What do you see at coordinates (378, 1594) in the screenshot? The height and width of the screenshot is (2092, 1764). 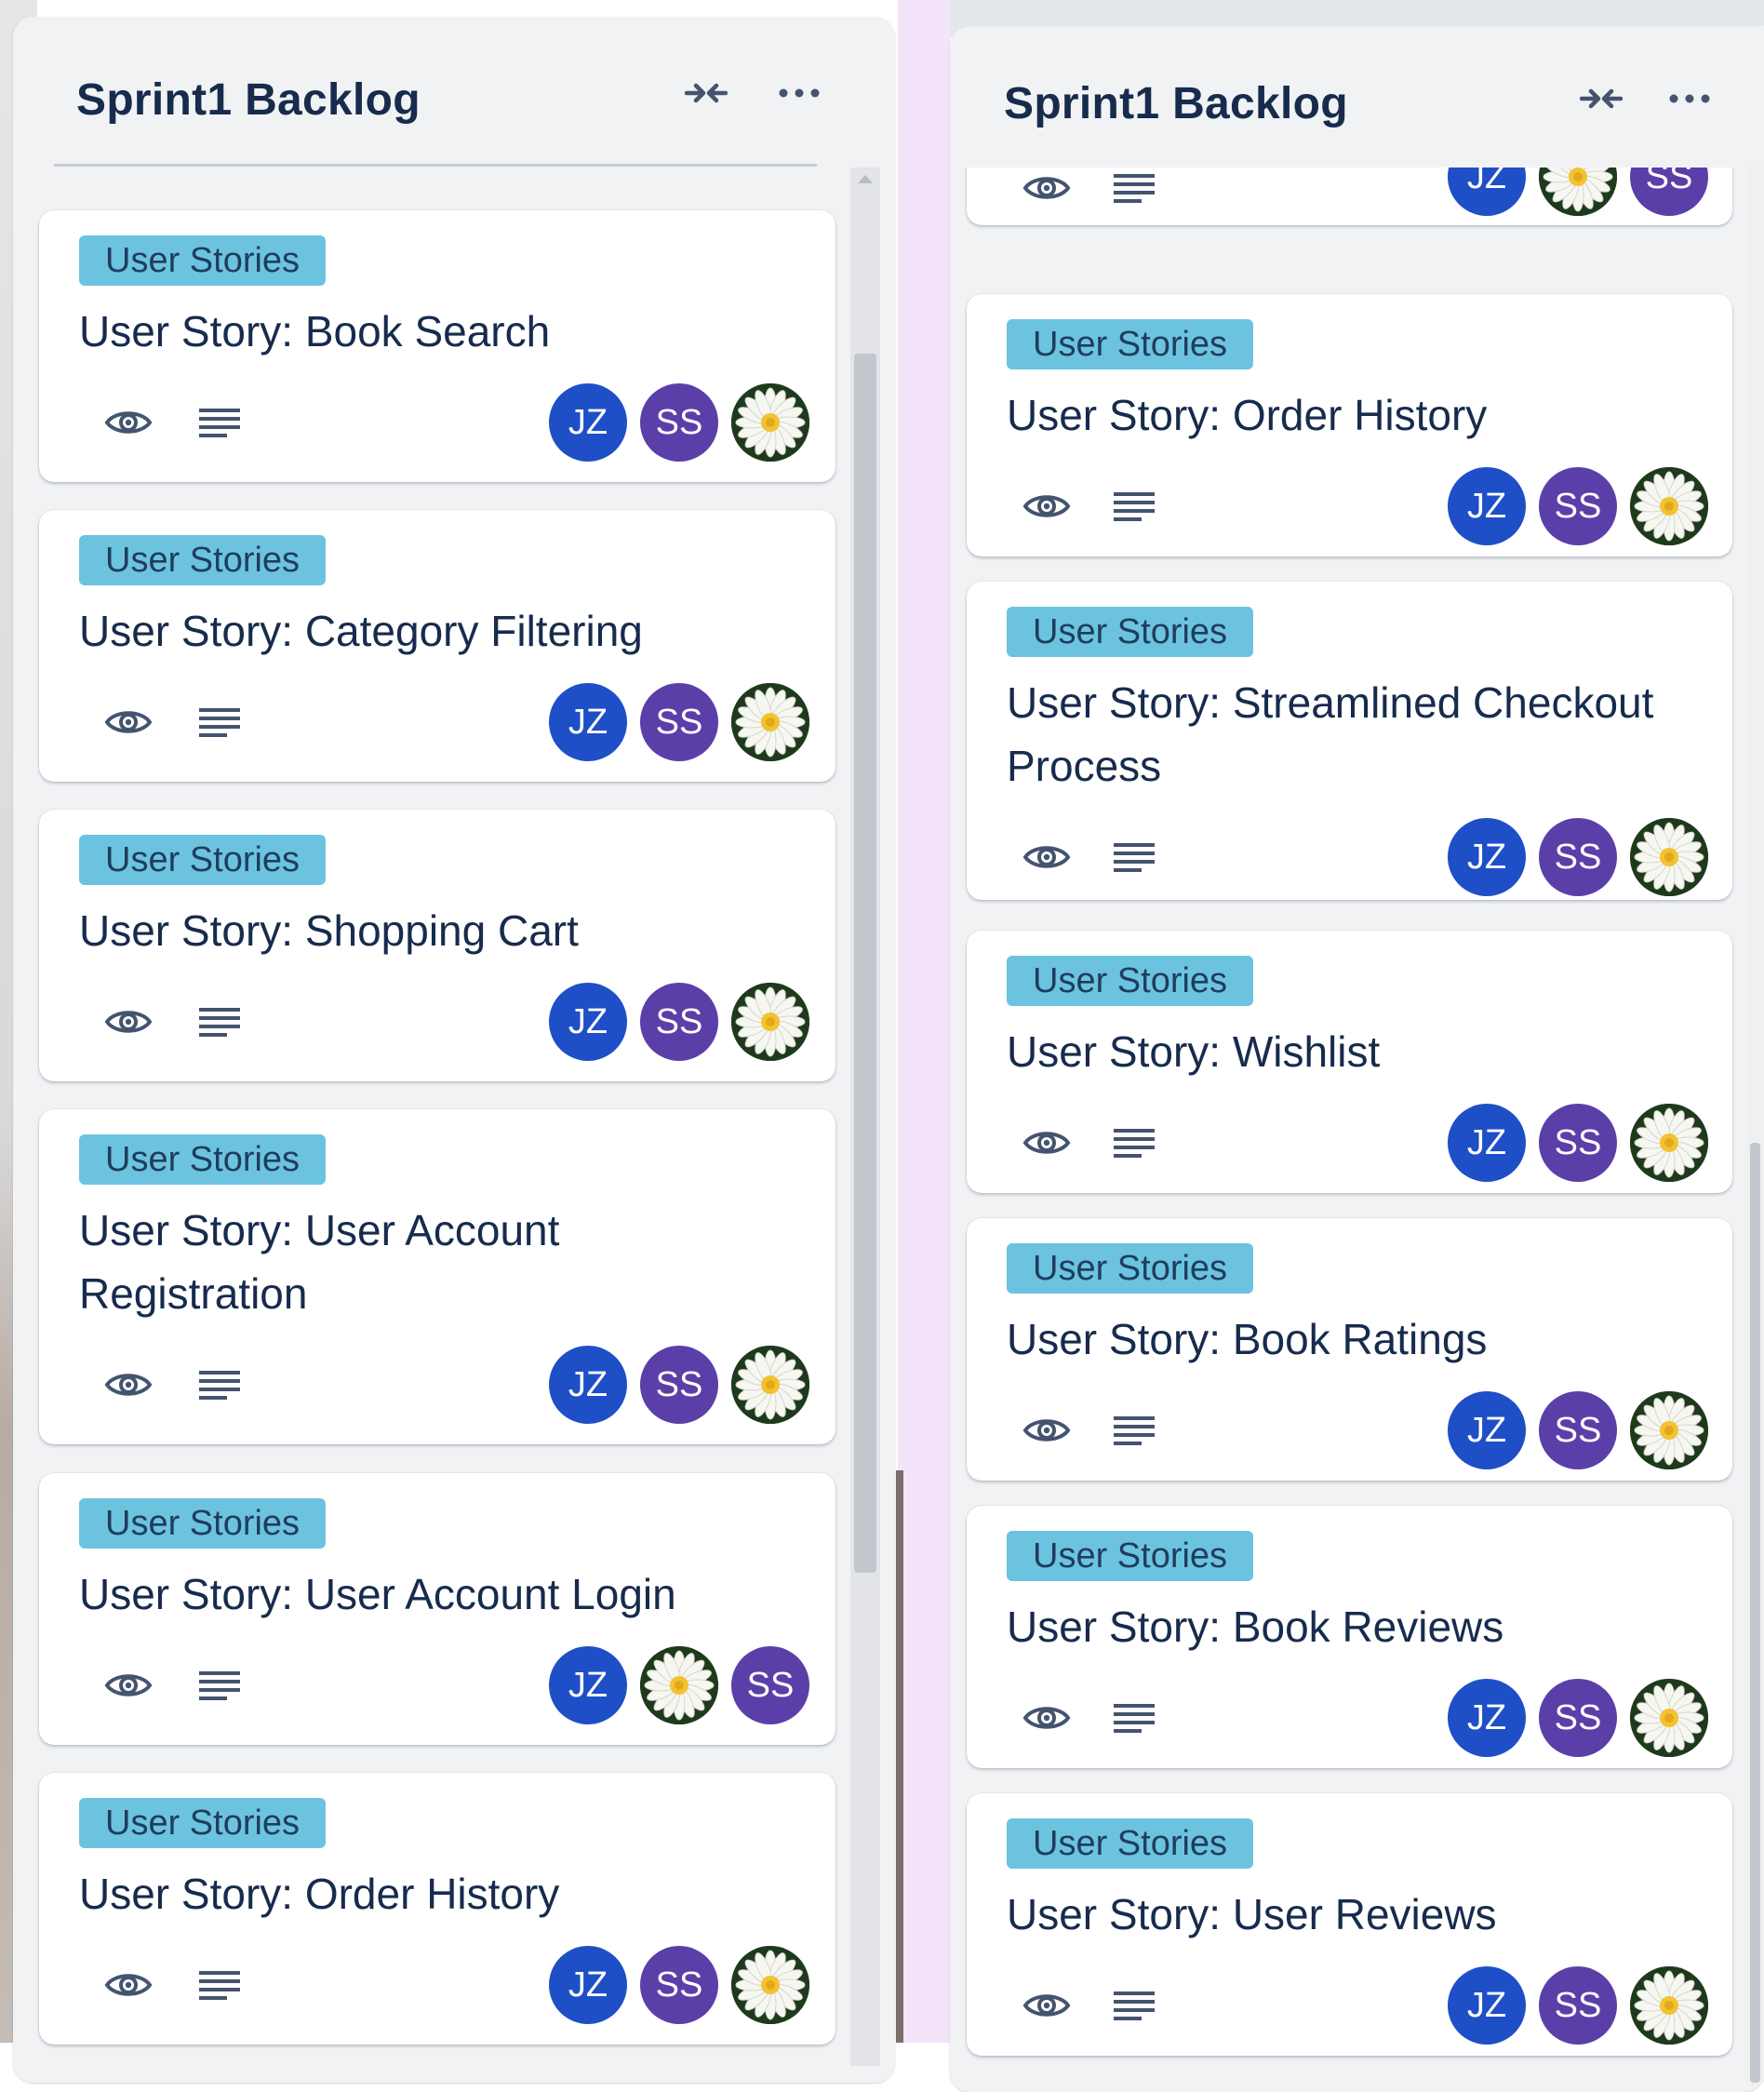 I see `card-title: User Story: User Account Login` at bounding box center [378, 1594].